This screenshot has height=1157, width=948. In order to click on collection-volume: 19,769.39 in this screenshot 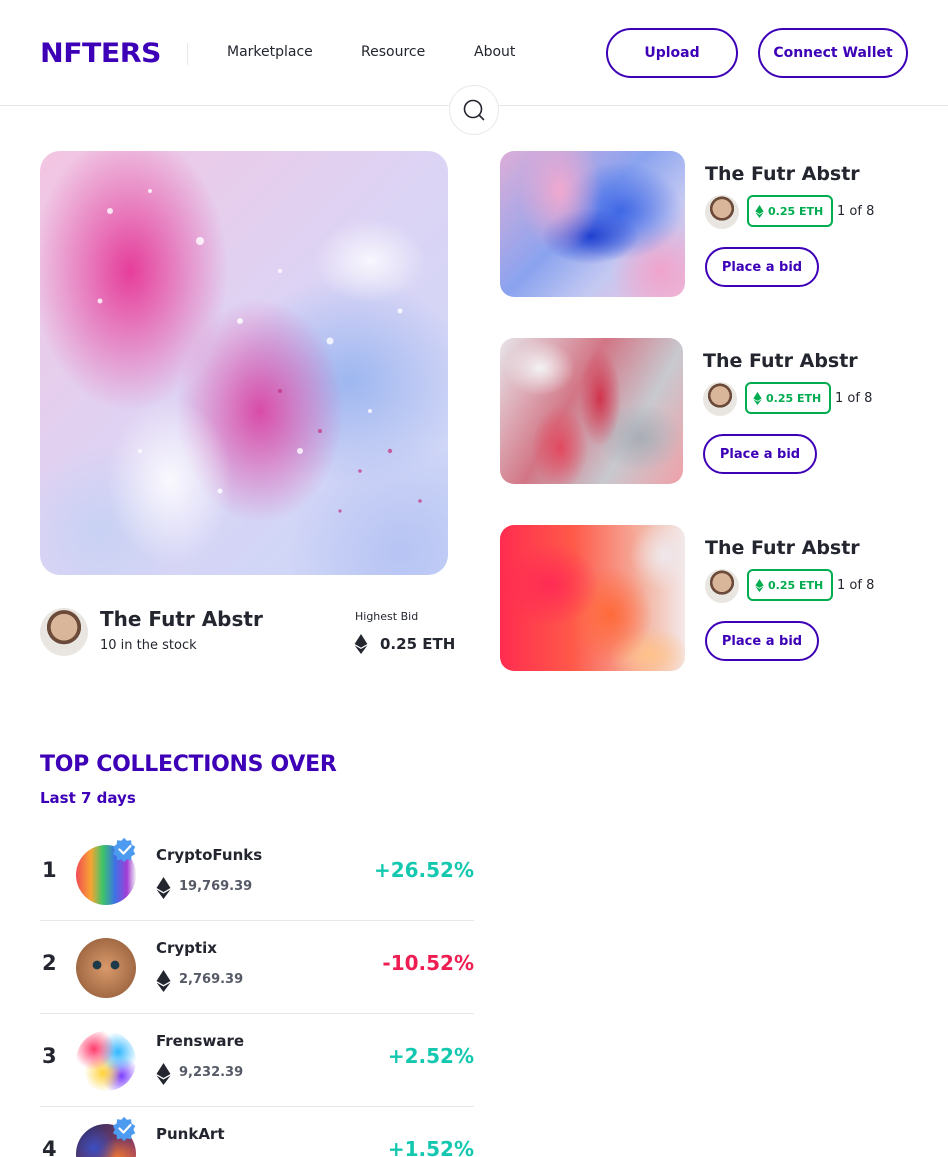, I will do `click(216, 886)`.